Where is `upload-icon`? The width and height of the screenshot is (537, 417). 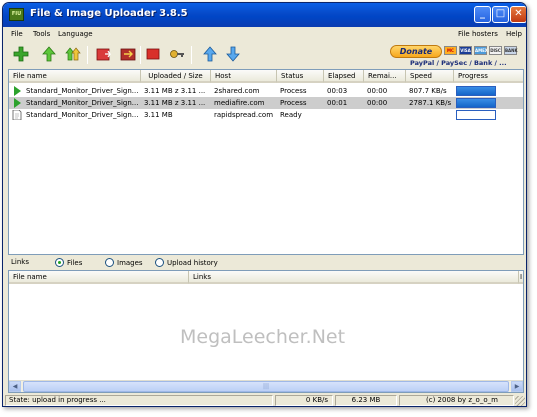
upload-icon is located at coordinates (49, 54).